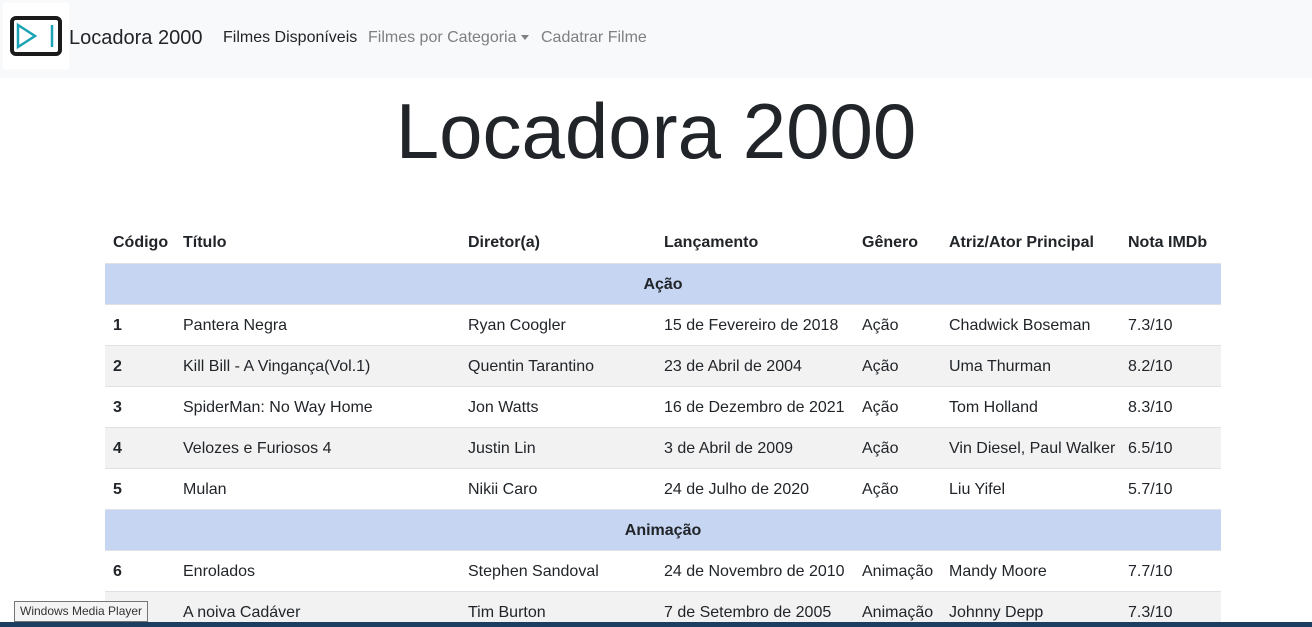  Describe the element at coordinates (728, 448) in the screenshot. I see `cell-lancamento: 3 de Abril de 2009` at that location.